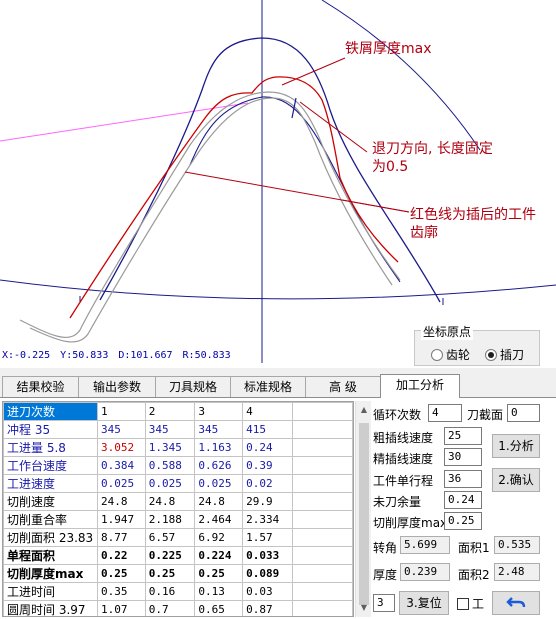  I want to click on reset-count-field: 3, so click(384, 603).